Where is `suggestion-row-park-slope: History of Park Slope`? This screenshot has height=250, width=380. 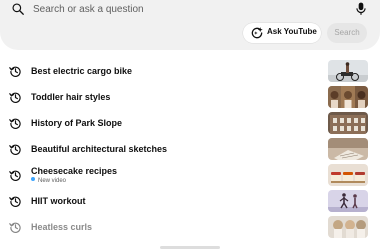 suggestion-row-park-slope: History of Park Slope is located at coordinates (190, 123).